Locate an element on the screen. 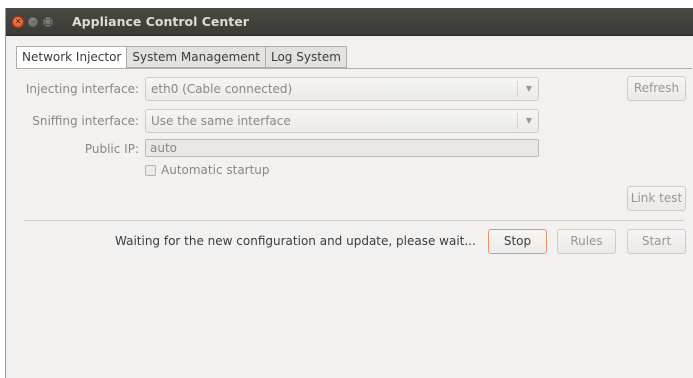  maximize-button: □ is located at coordinates (48, 22).